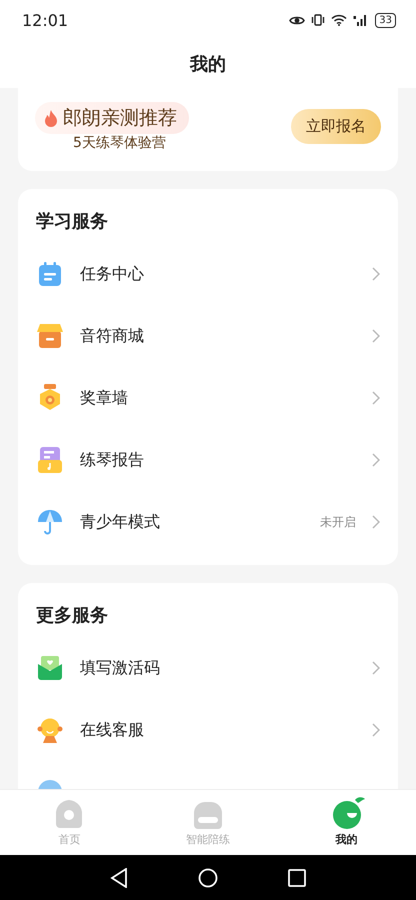 This screenshot has height=900, width=416. Describe the element at coordinates (297, 877) in the screenshot. I see `recents-icon` at that location.